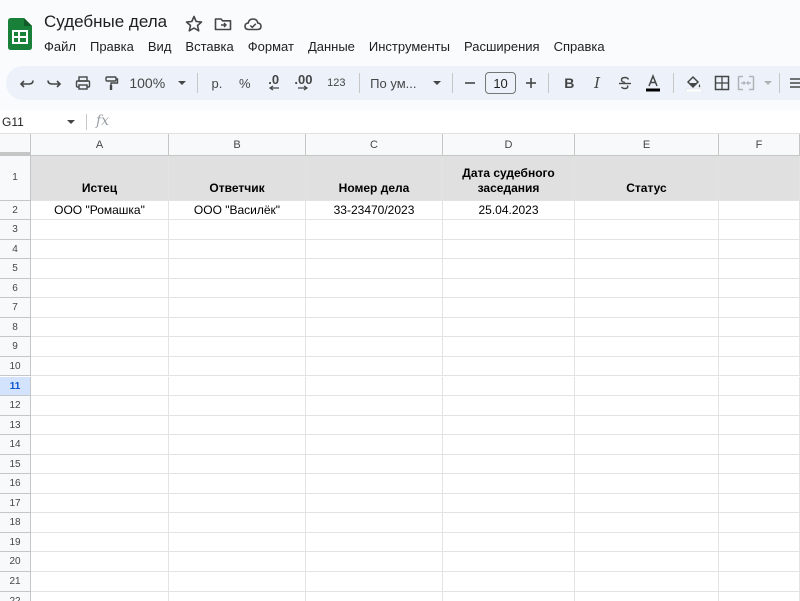  What do you see at coordinates (647, 523) in the screenshot?
I see `cell-e18` at bounding box center [647, 523].